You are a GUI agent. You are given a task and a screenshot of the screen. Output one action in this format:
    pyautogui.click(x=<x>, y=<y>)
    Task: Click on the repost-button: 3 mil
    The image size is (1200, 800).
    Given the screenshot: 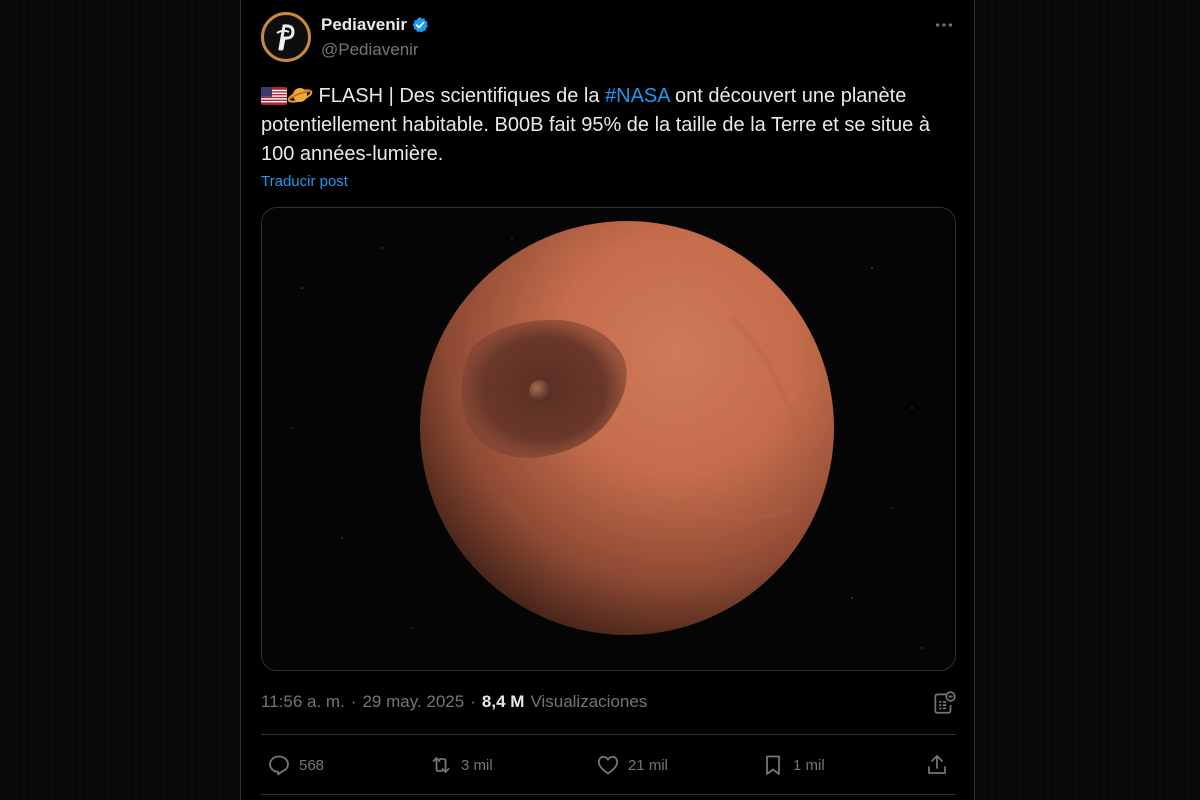 What is the action you would take?
    pyautogui.click(x=461, y=765)
    